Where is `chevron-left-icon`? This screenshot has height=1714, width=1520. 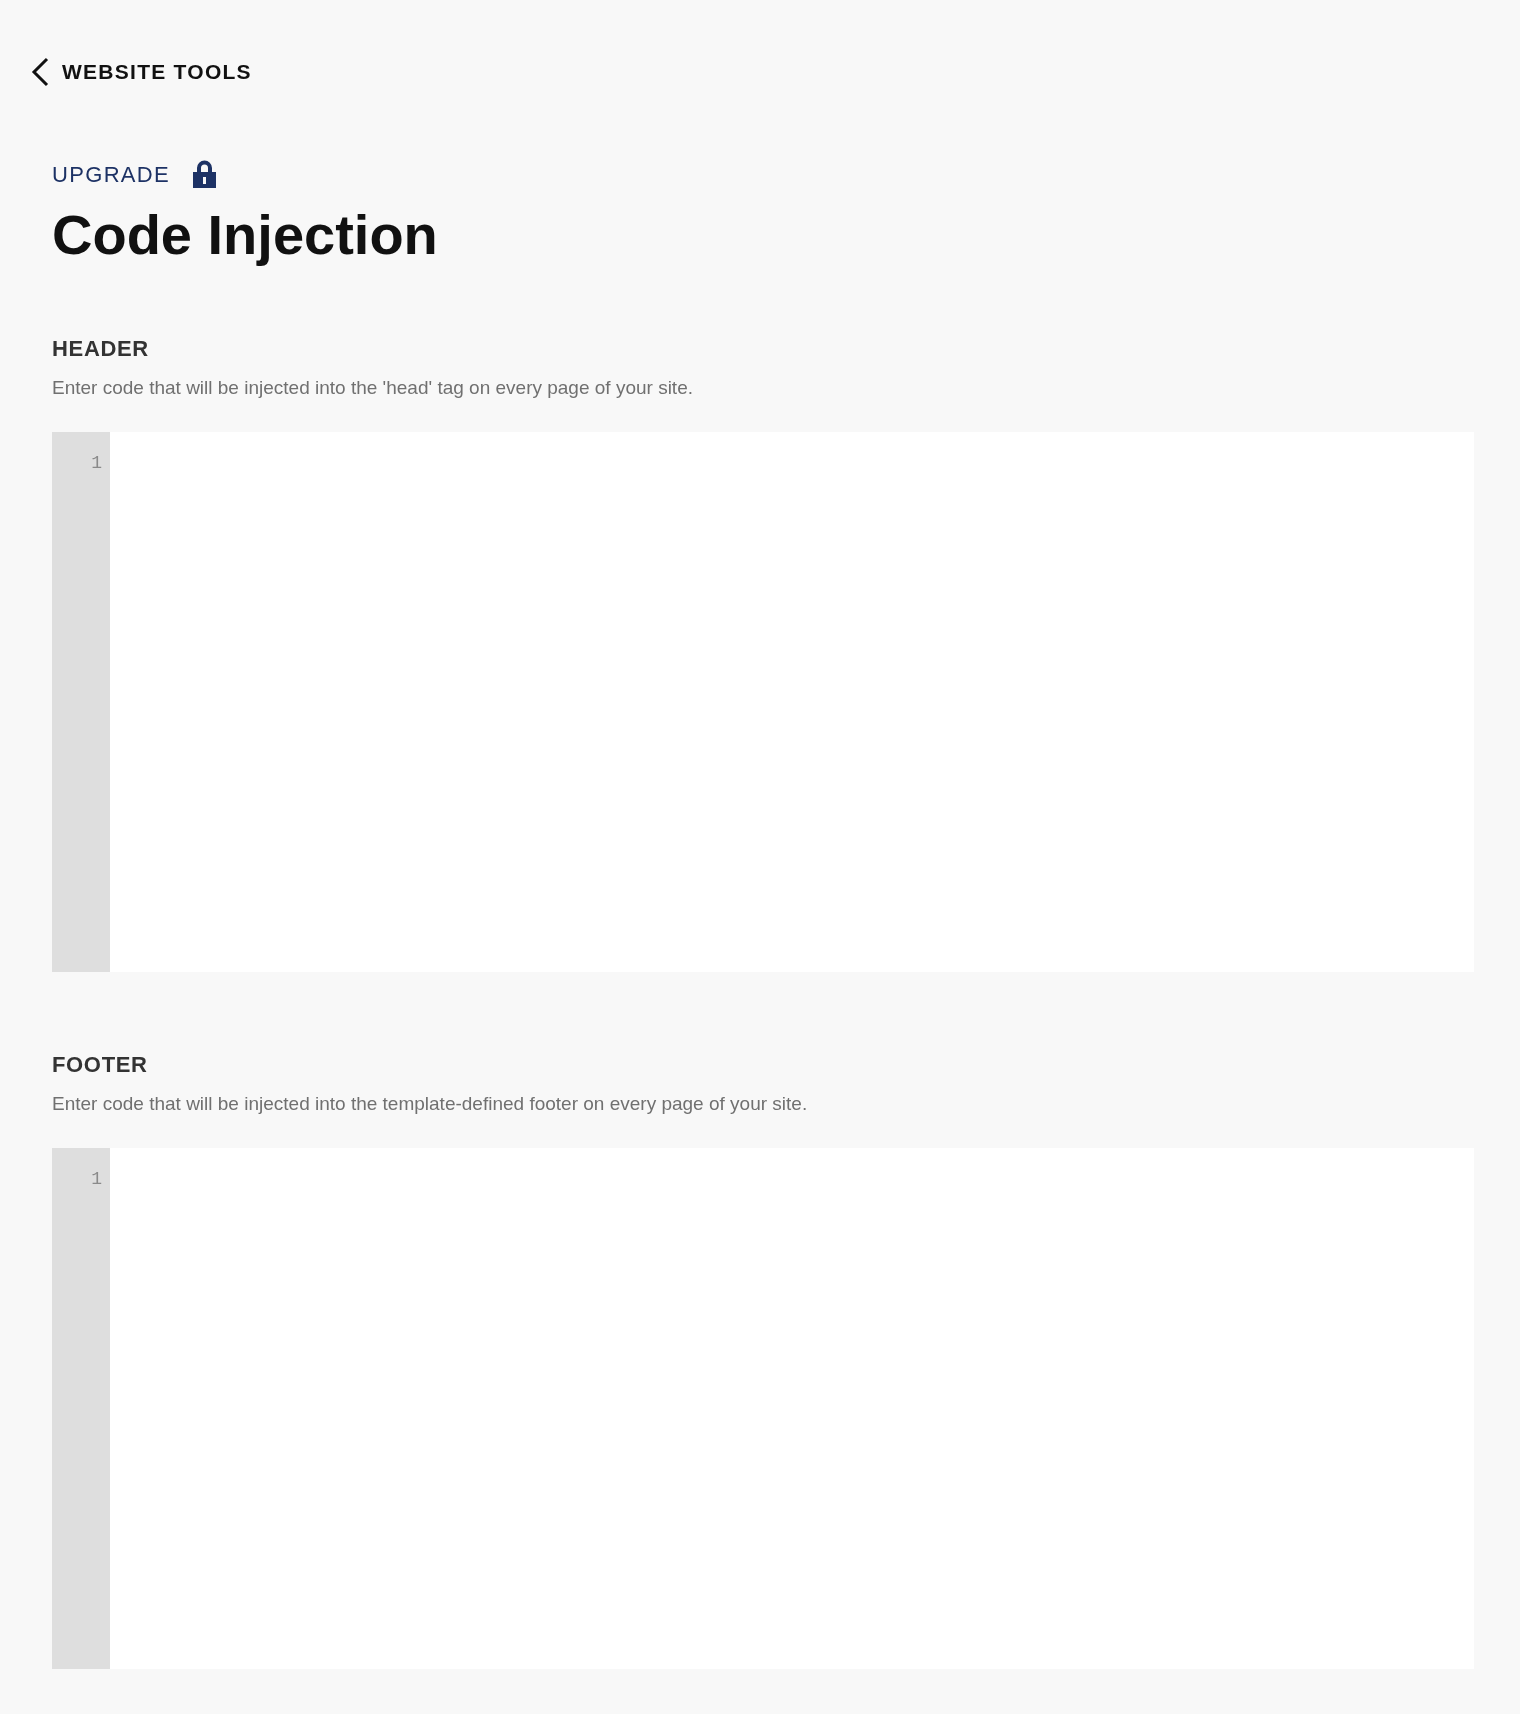 chevron-left-icon is located at coordinates (40, 71).